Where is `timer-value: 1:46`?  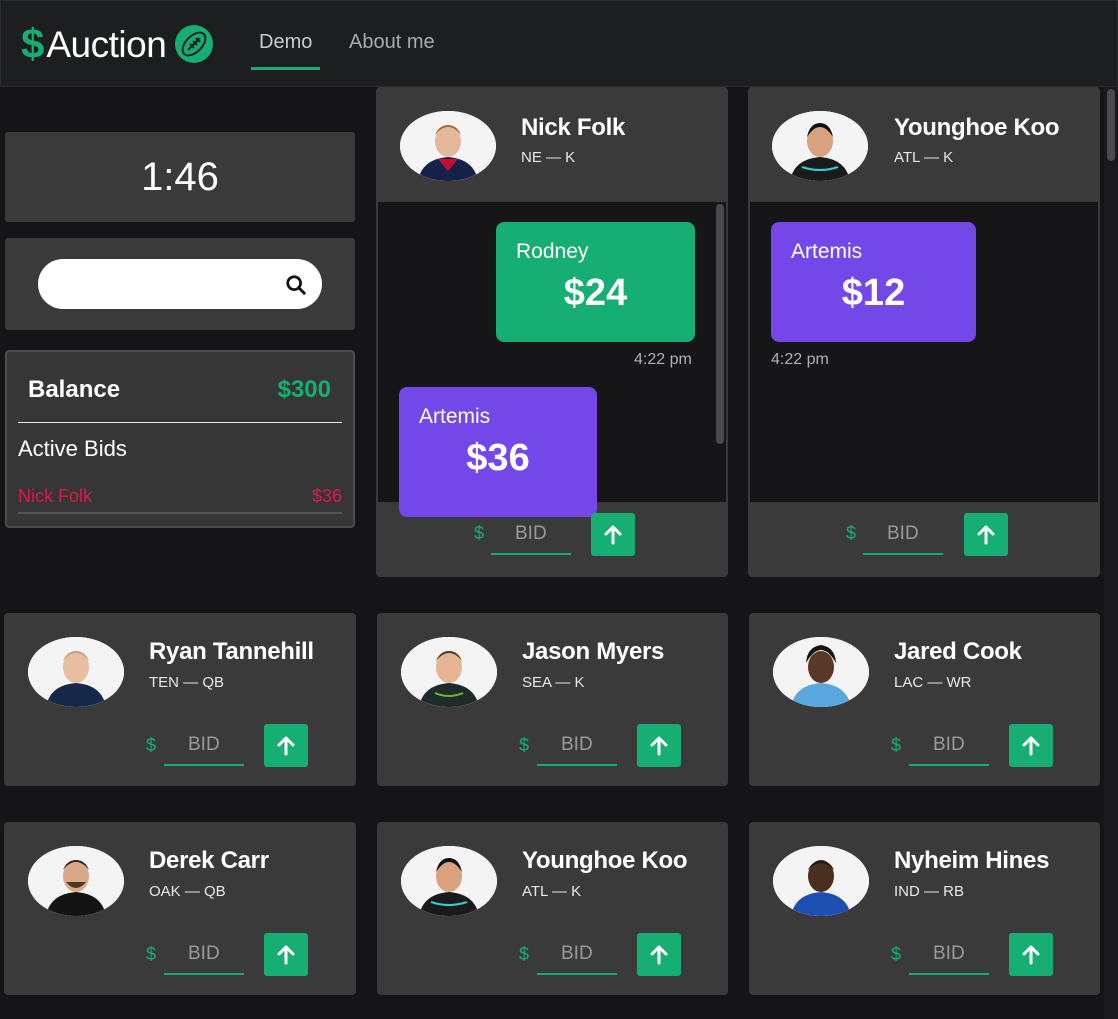
timer-value: 1:46 is located at coordinates (180, 176).